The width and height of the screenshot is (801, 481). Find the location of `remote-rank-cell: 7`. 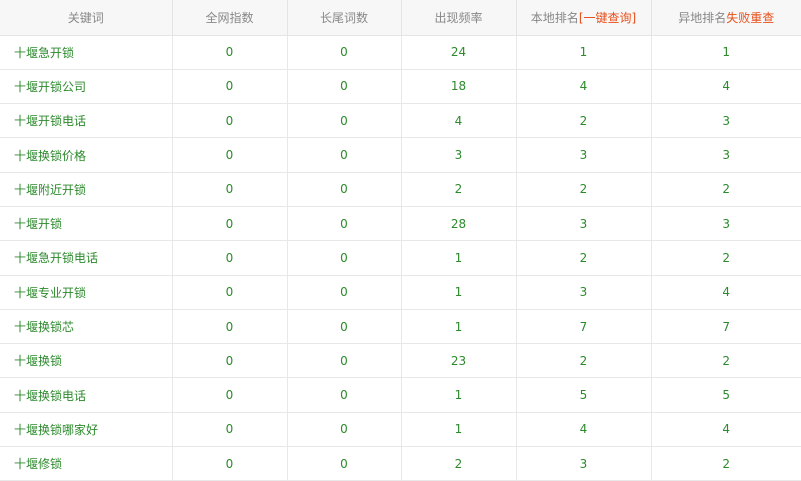

remote-rank-cell: 7 is located at coordinates (726, 327).